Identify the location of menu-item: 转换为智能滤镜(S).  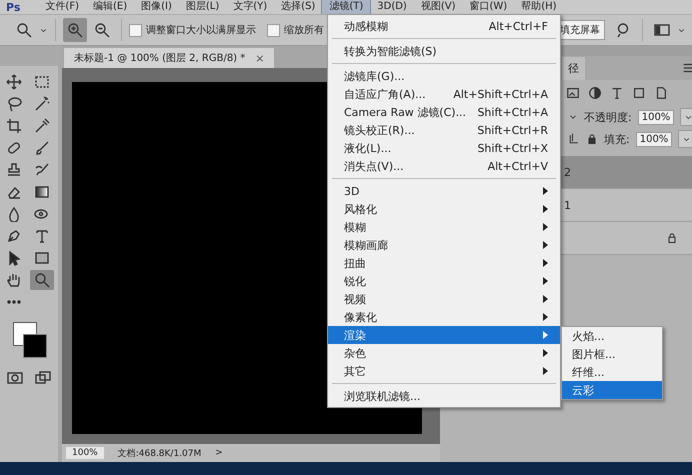
(444, 51).